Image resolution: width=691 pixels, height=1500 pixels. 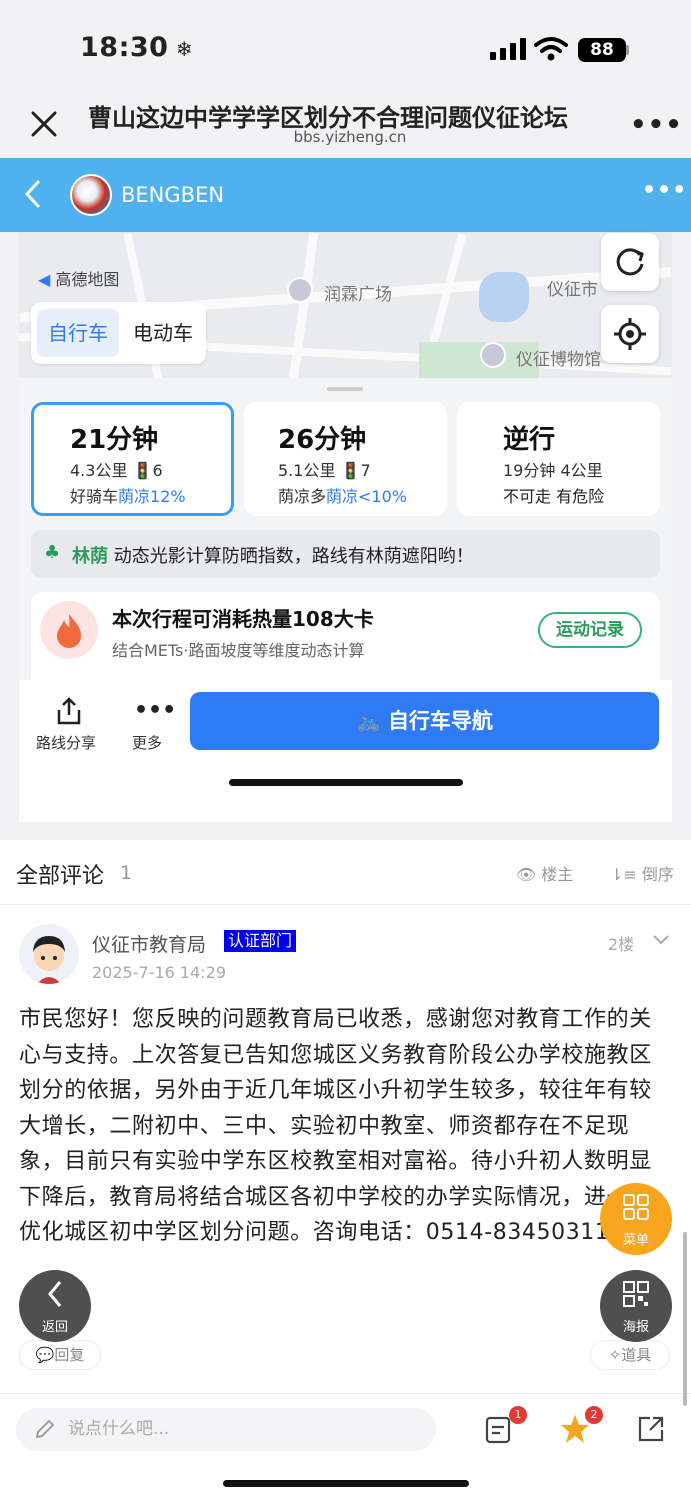 What do you see at coordinates (260, 941) in the screenshot?
I see `verified-badge: 认证部门` at bounding box center [260, 941].